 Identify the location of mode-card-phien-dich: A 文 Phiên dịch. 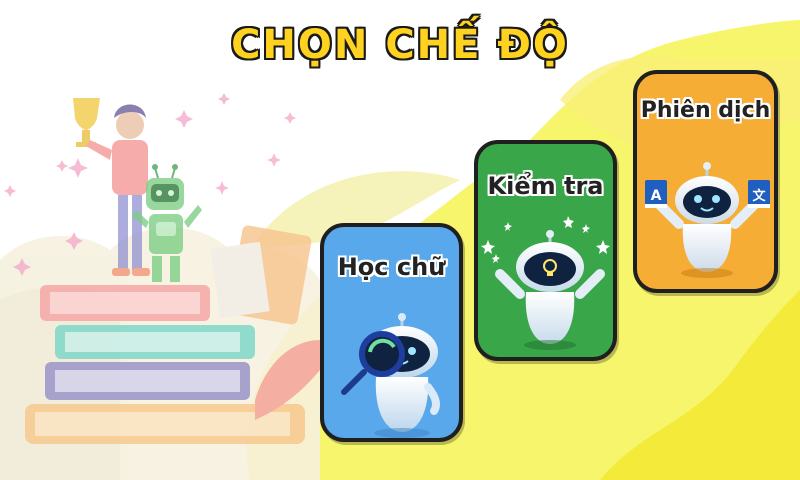
(705, 181).